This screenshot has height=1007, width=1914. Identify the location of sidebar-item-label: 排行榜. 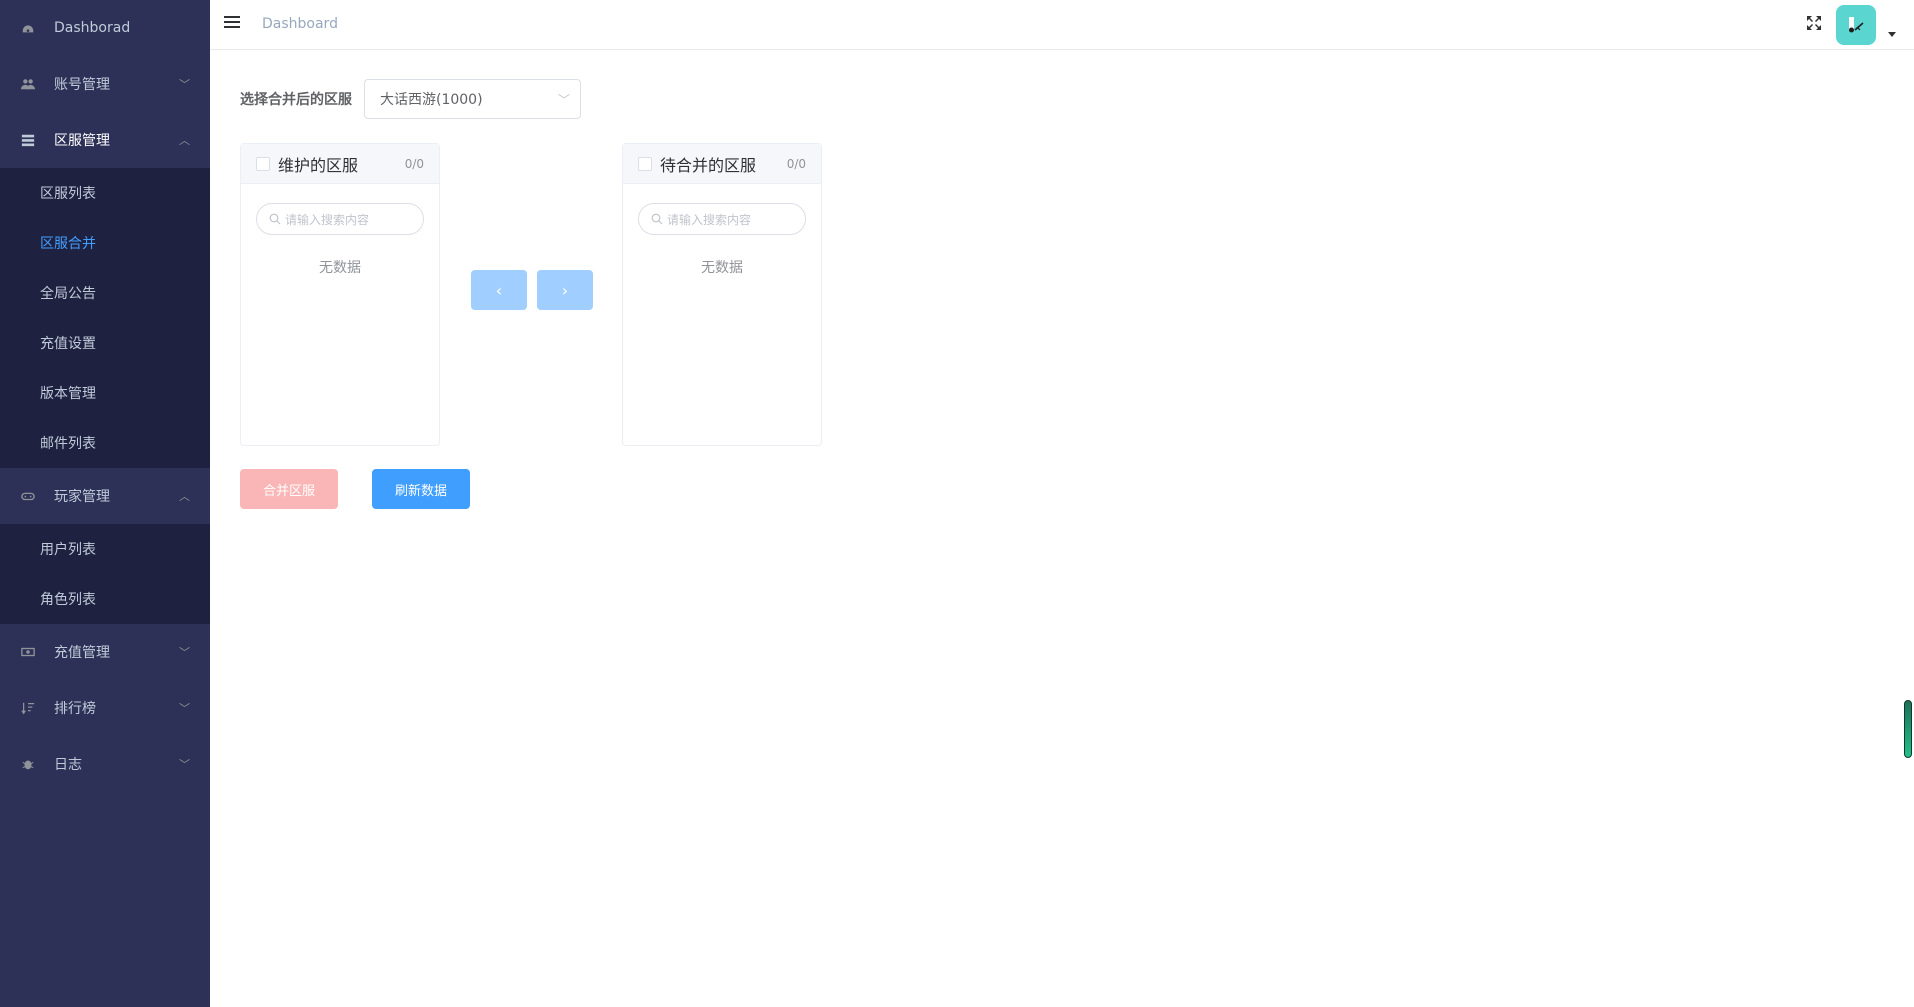
(75, 709).